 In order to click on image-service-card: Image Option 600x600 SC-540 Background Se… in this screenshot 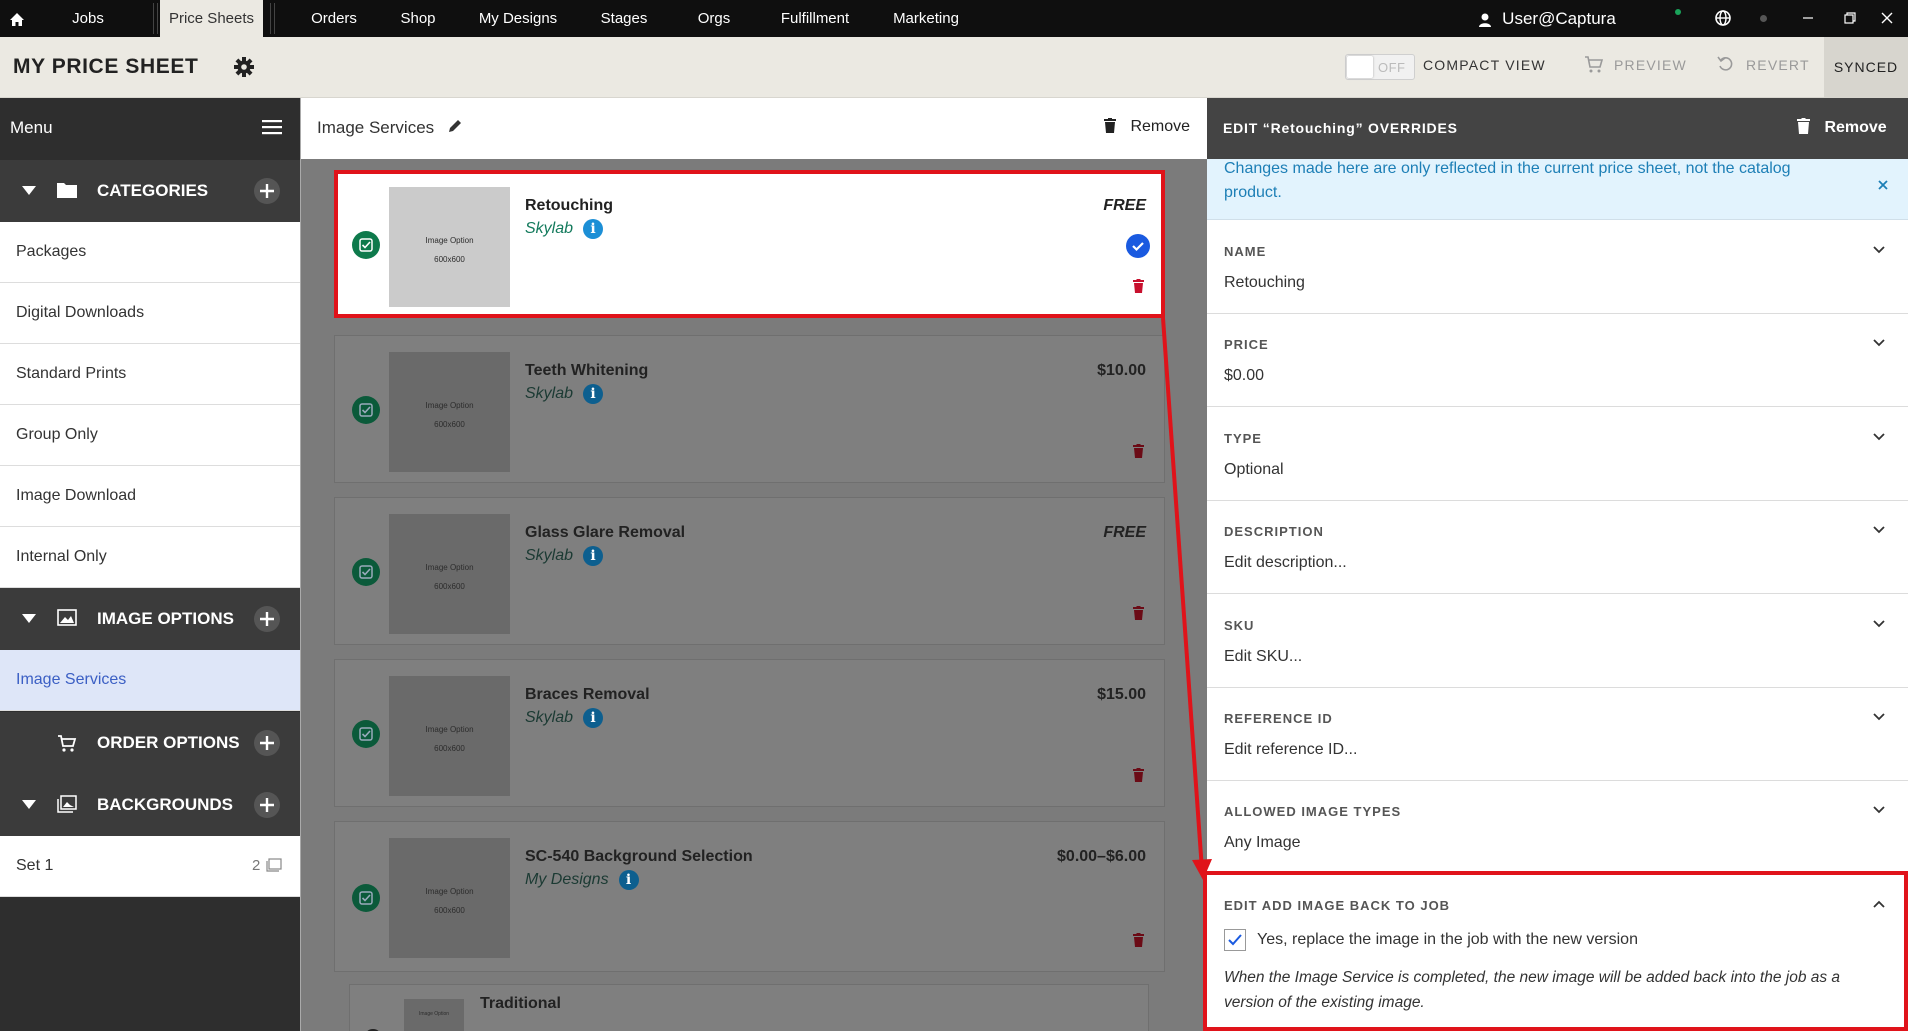, I will do `click(749, 896)`.